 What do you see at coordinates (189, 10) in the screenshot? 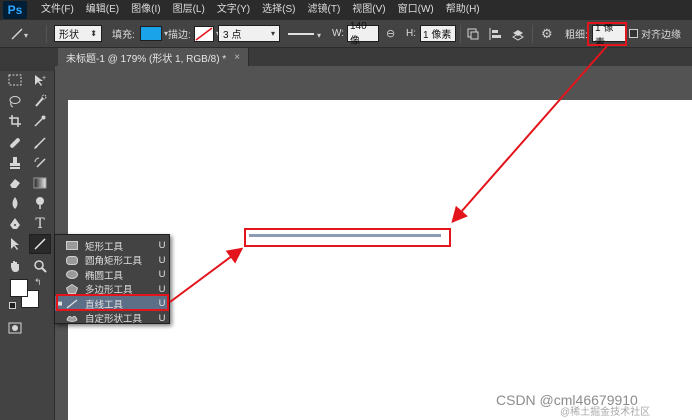
I see `menu-layer: 图层(L)` at bounding box center [189, 10].